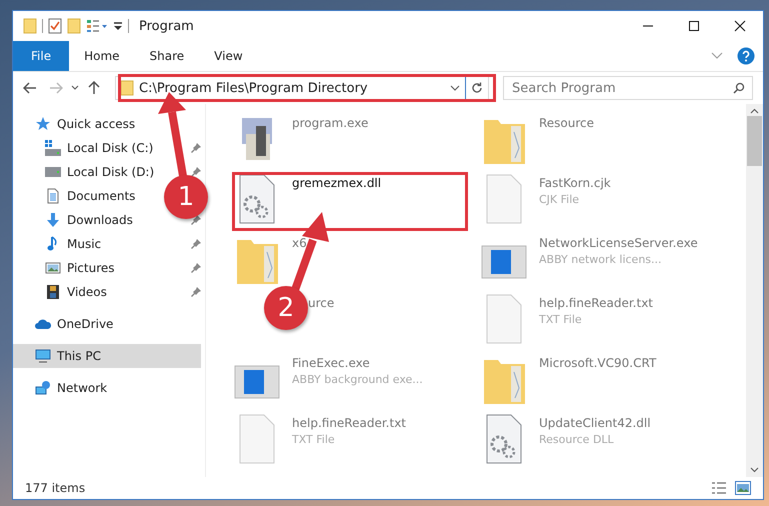 The width and height of the screenshot is (769, 506). Describe the element at coordinates (754, 111) in the screenshot. I see `scroll-up-icon` at that location.